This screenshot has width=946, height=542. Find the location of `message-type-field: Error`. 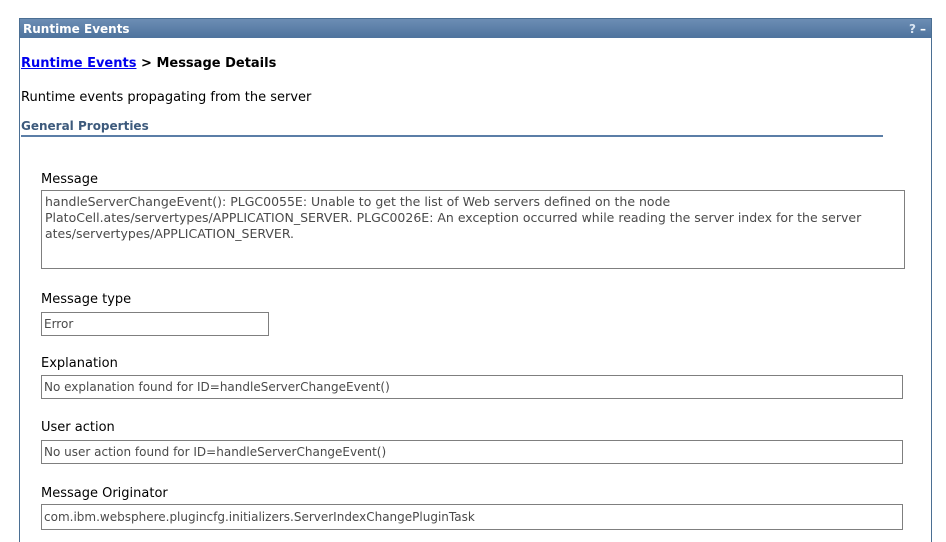

message-type-field: Error is located at coordinates (155, 324).